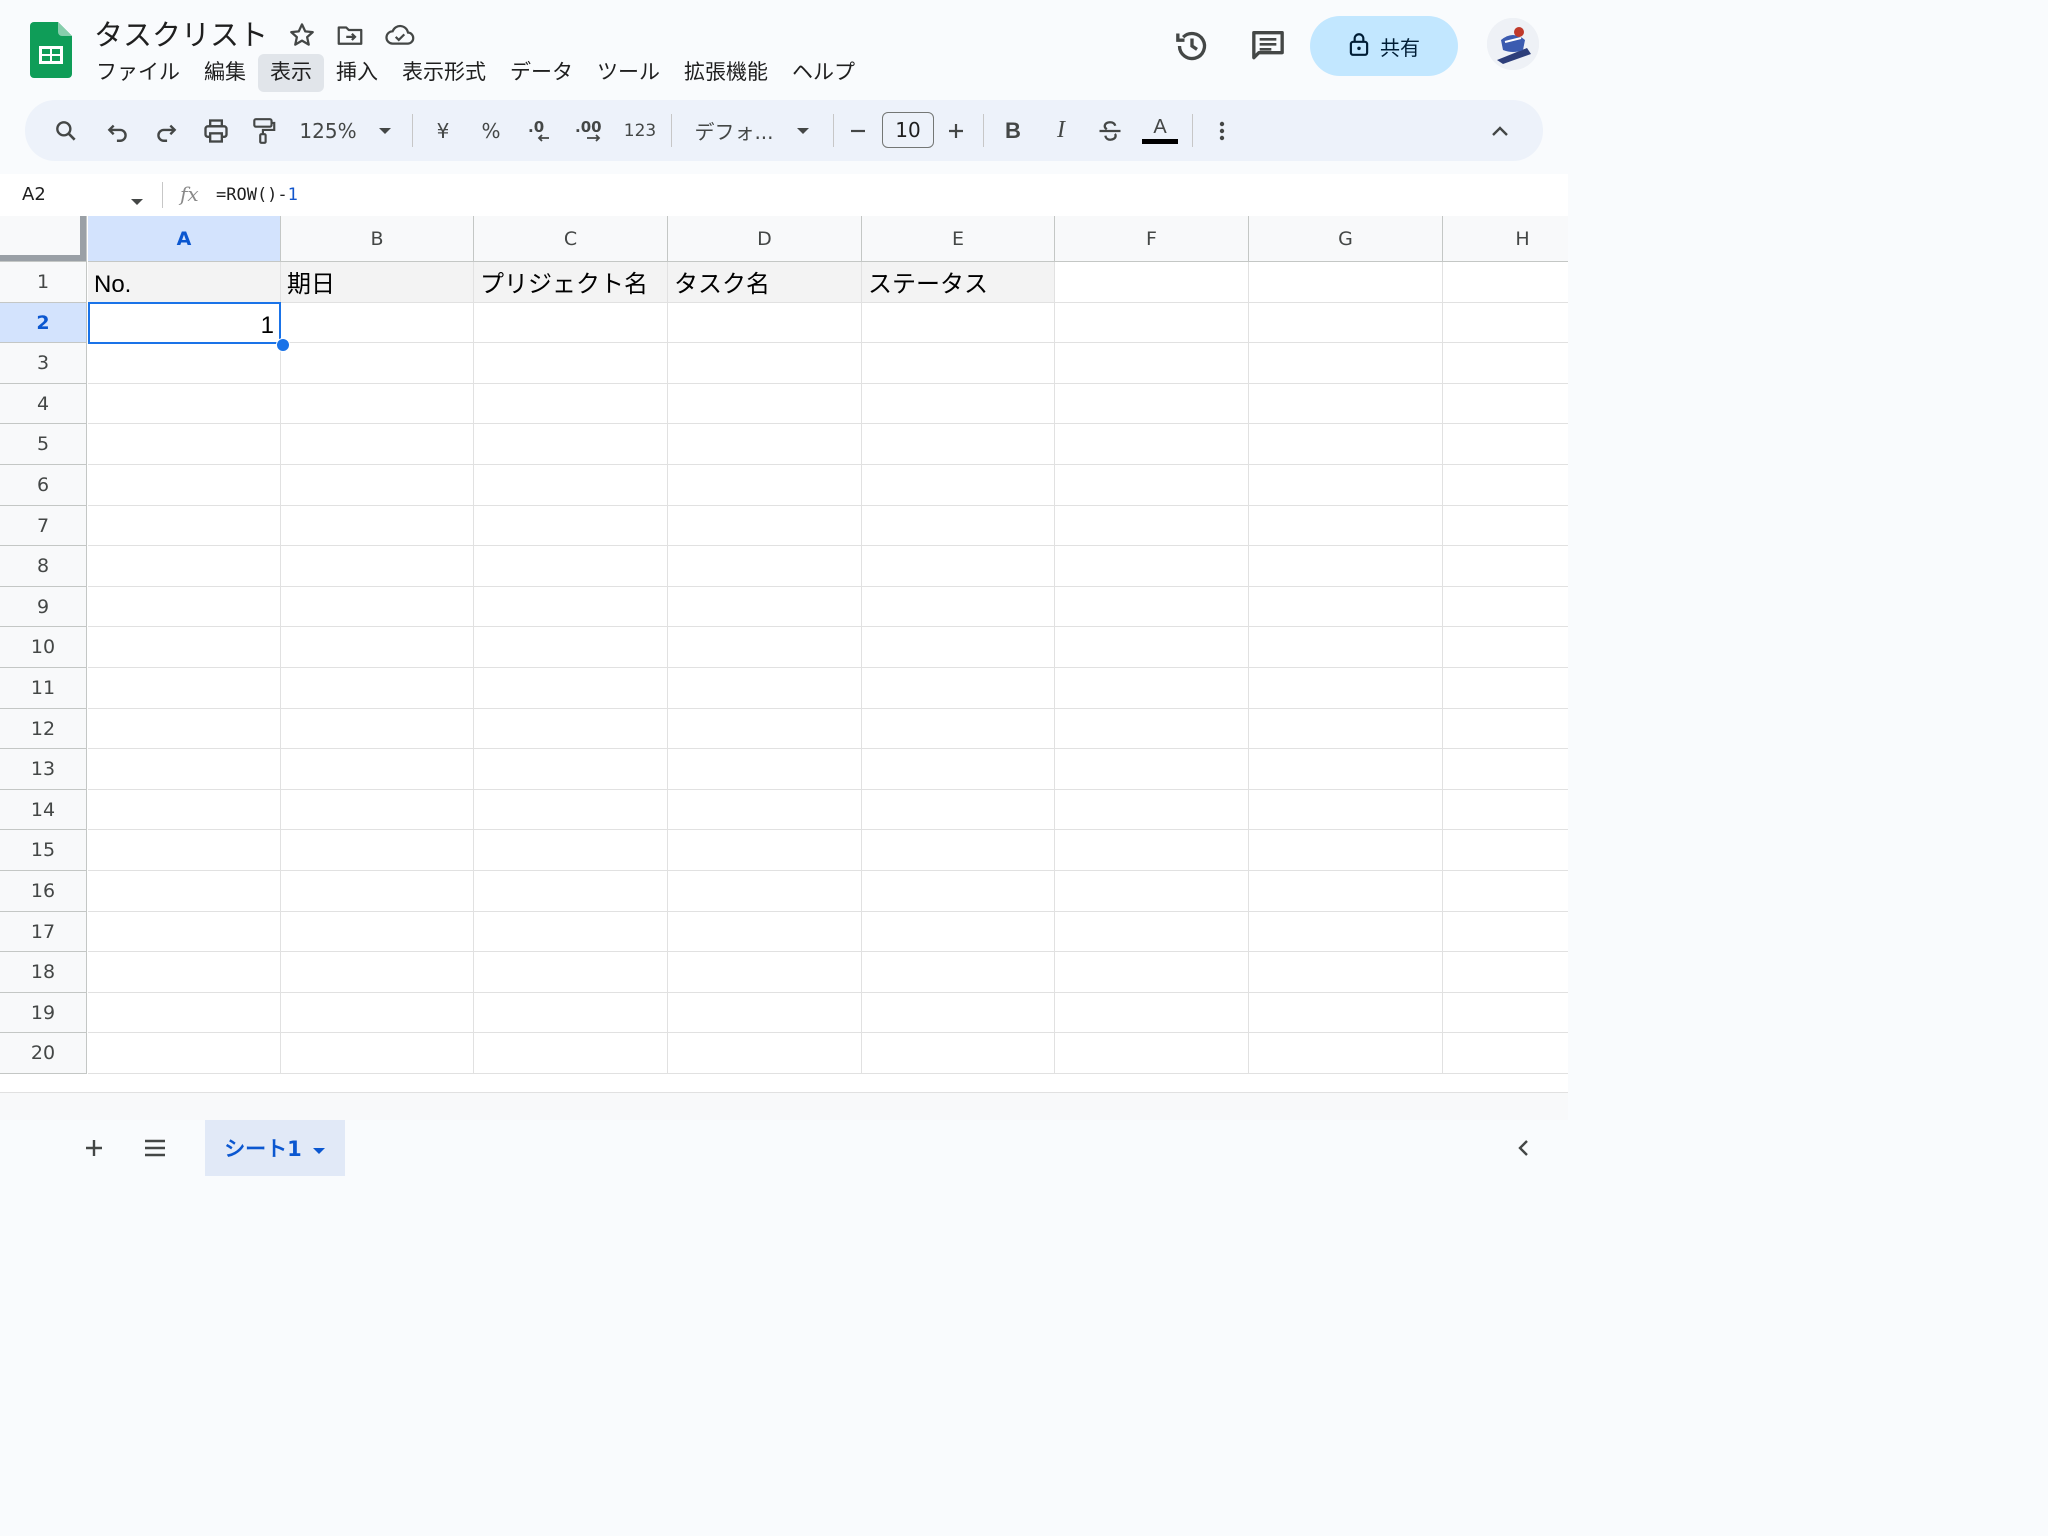 Image resolution: width=2048 pixels, height=1536 pixels. I want to click on more-options-icon, so click(1222, 130).